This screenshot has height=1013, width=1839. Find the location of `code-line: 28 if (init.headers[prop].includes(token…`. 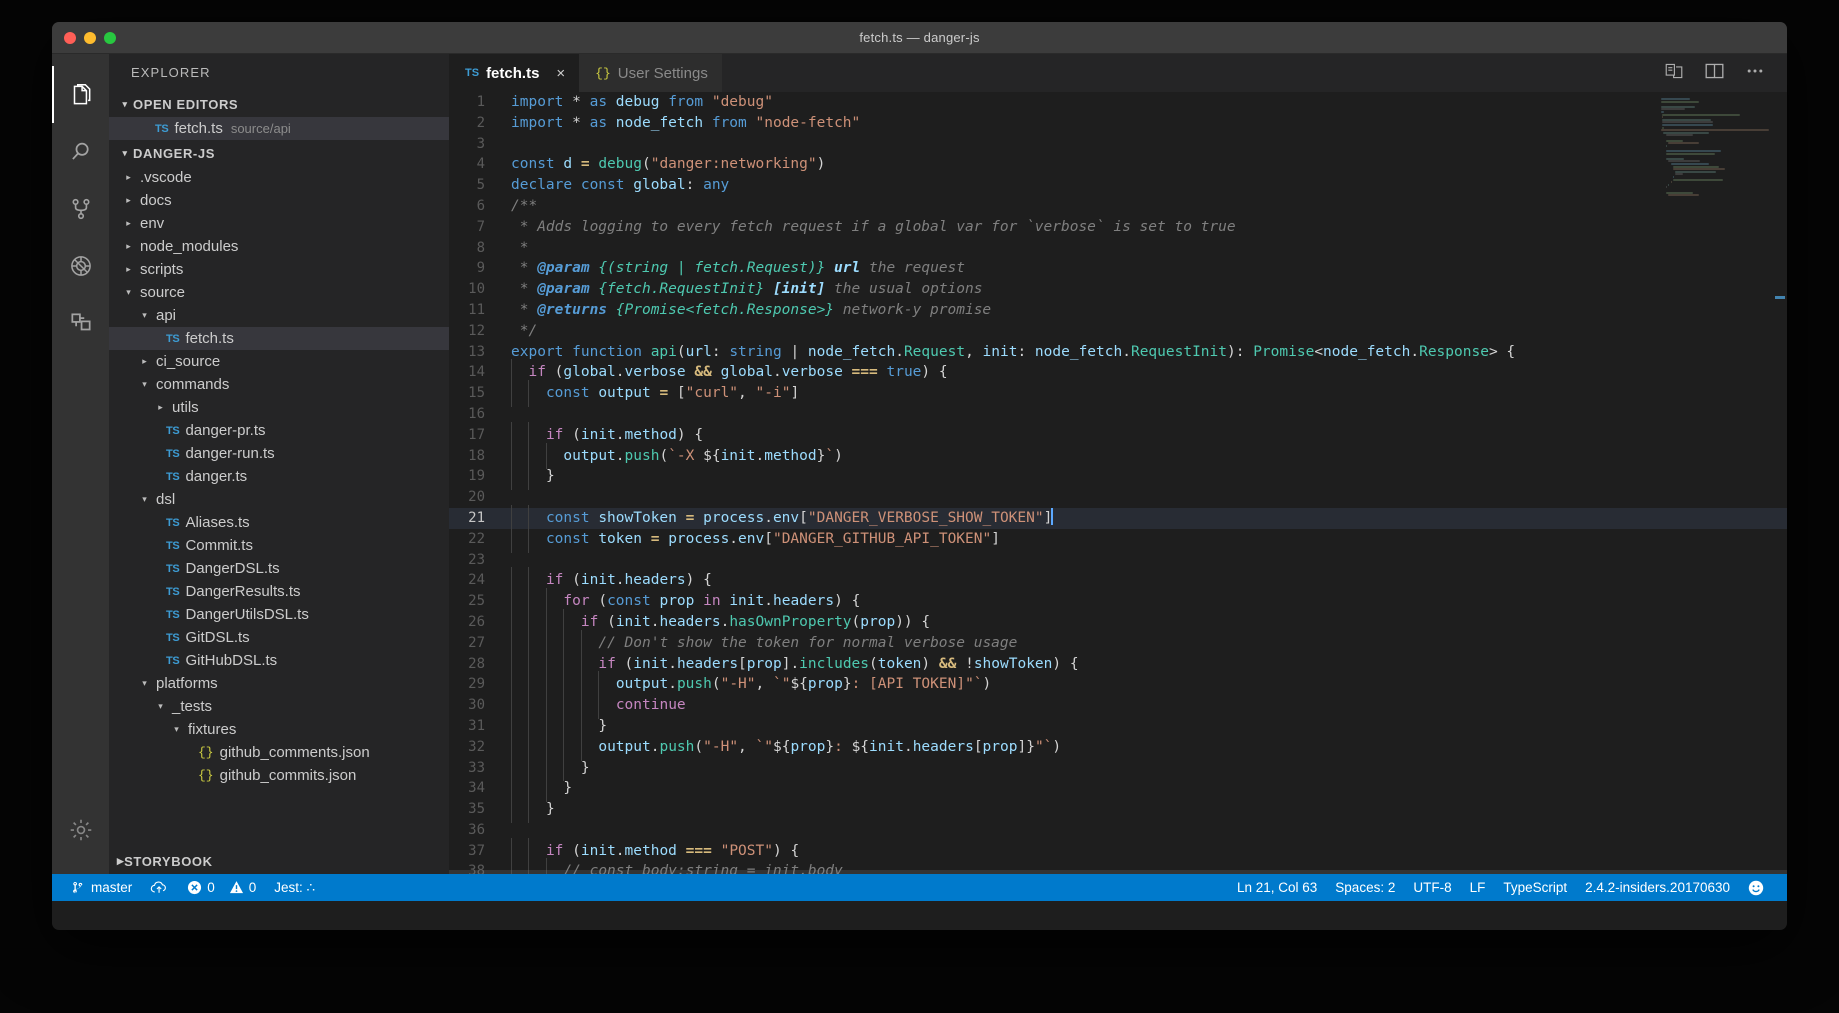

code-line: 28 if (init.headers[prop].includes(token… is located at coordinates (1118, 664).